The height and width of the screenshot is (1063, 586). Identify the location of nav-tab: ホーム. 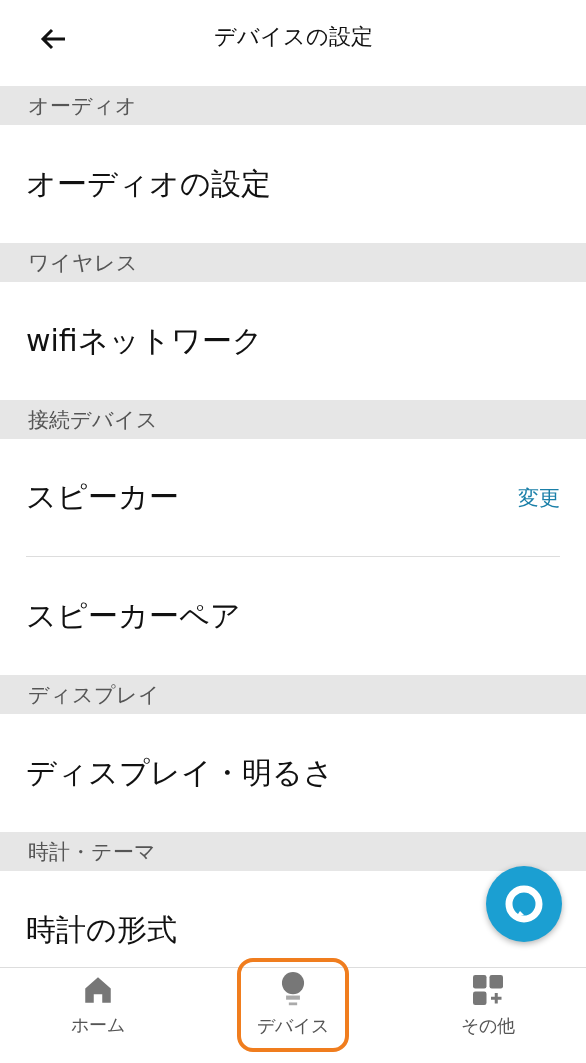
(97, 1005).